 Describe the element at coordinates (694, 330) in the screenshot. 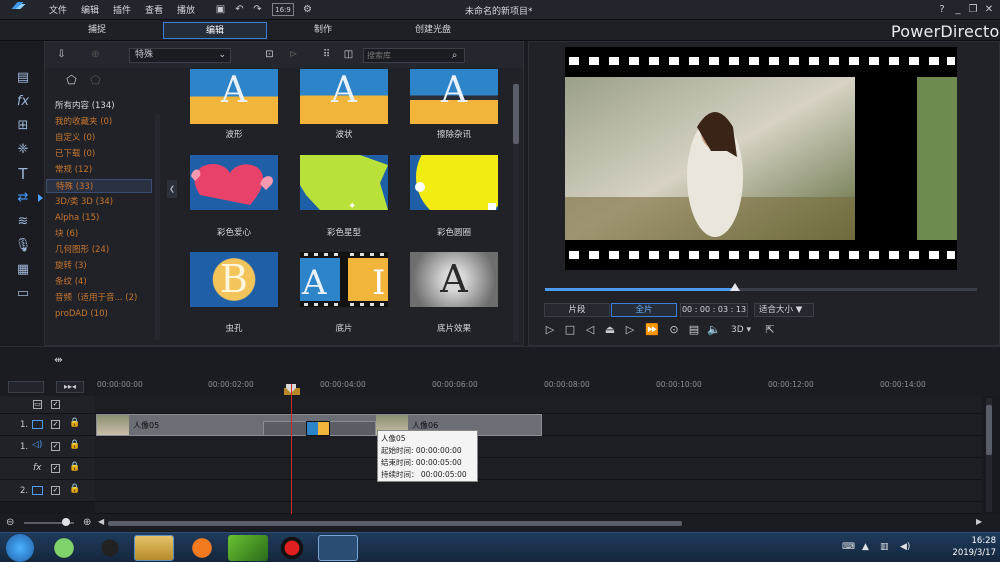

I see `subtitle-icon: ▤` at that location.